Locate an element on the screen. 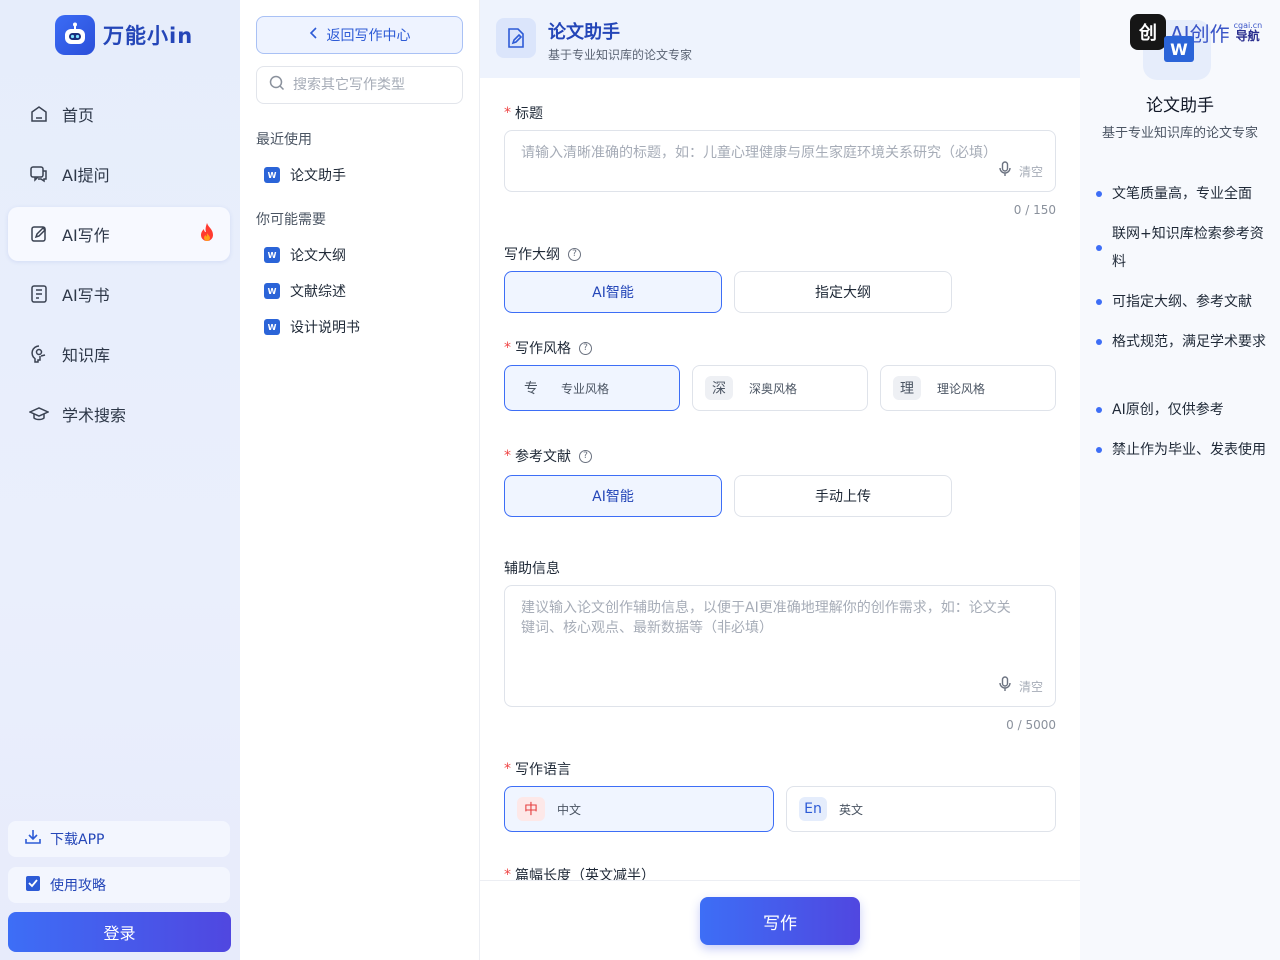 Image resolution: width=1280 pixels, height=960 pixels. nav-item-ai-ask: AI提问 is located at coordinates (119, 174).